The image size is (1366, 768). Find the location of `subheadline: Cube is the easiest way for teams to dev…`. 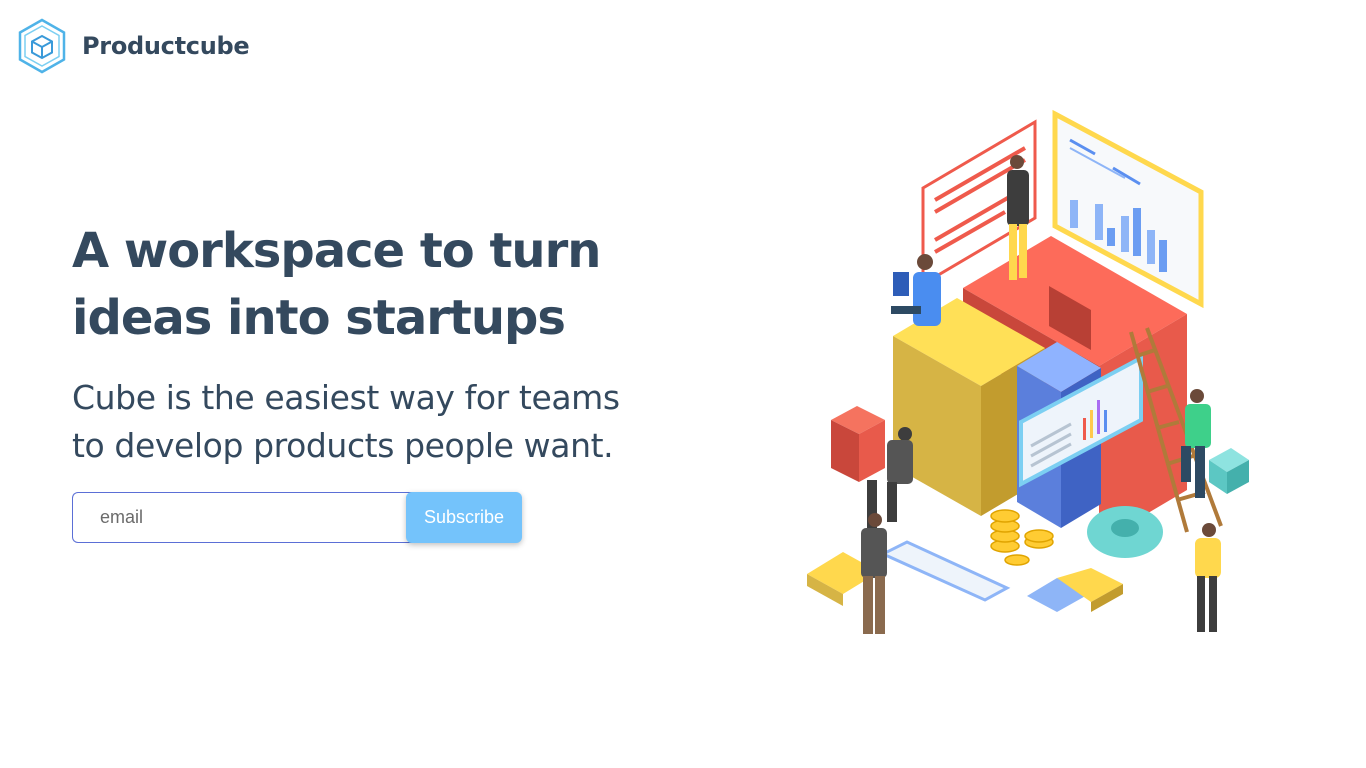

subheadline: Cube is the easiest way for teams to dev… is located at coordinates (372, 422).